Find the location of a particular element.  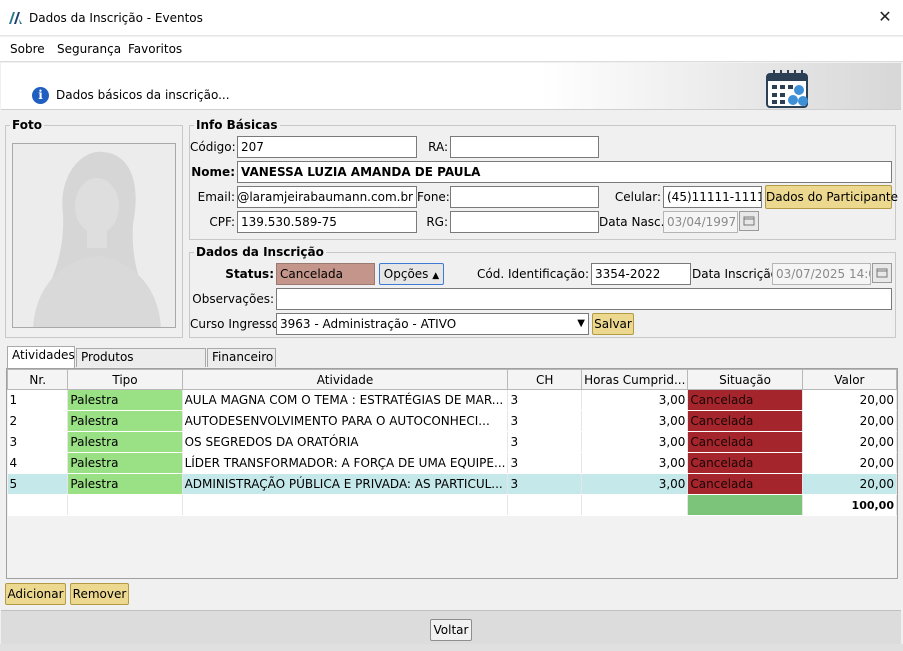

tab-produtos-selecionados: Produtos Selecionados is located at coordinates (141, 364).